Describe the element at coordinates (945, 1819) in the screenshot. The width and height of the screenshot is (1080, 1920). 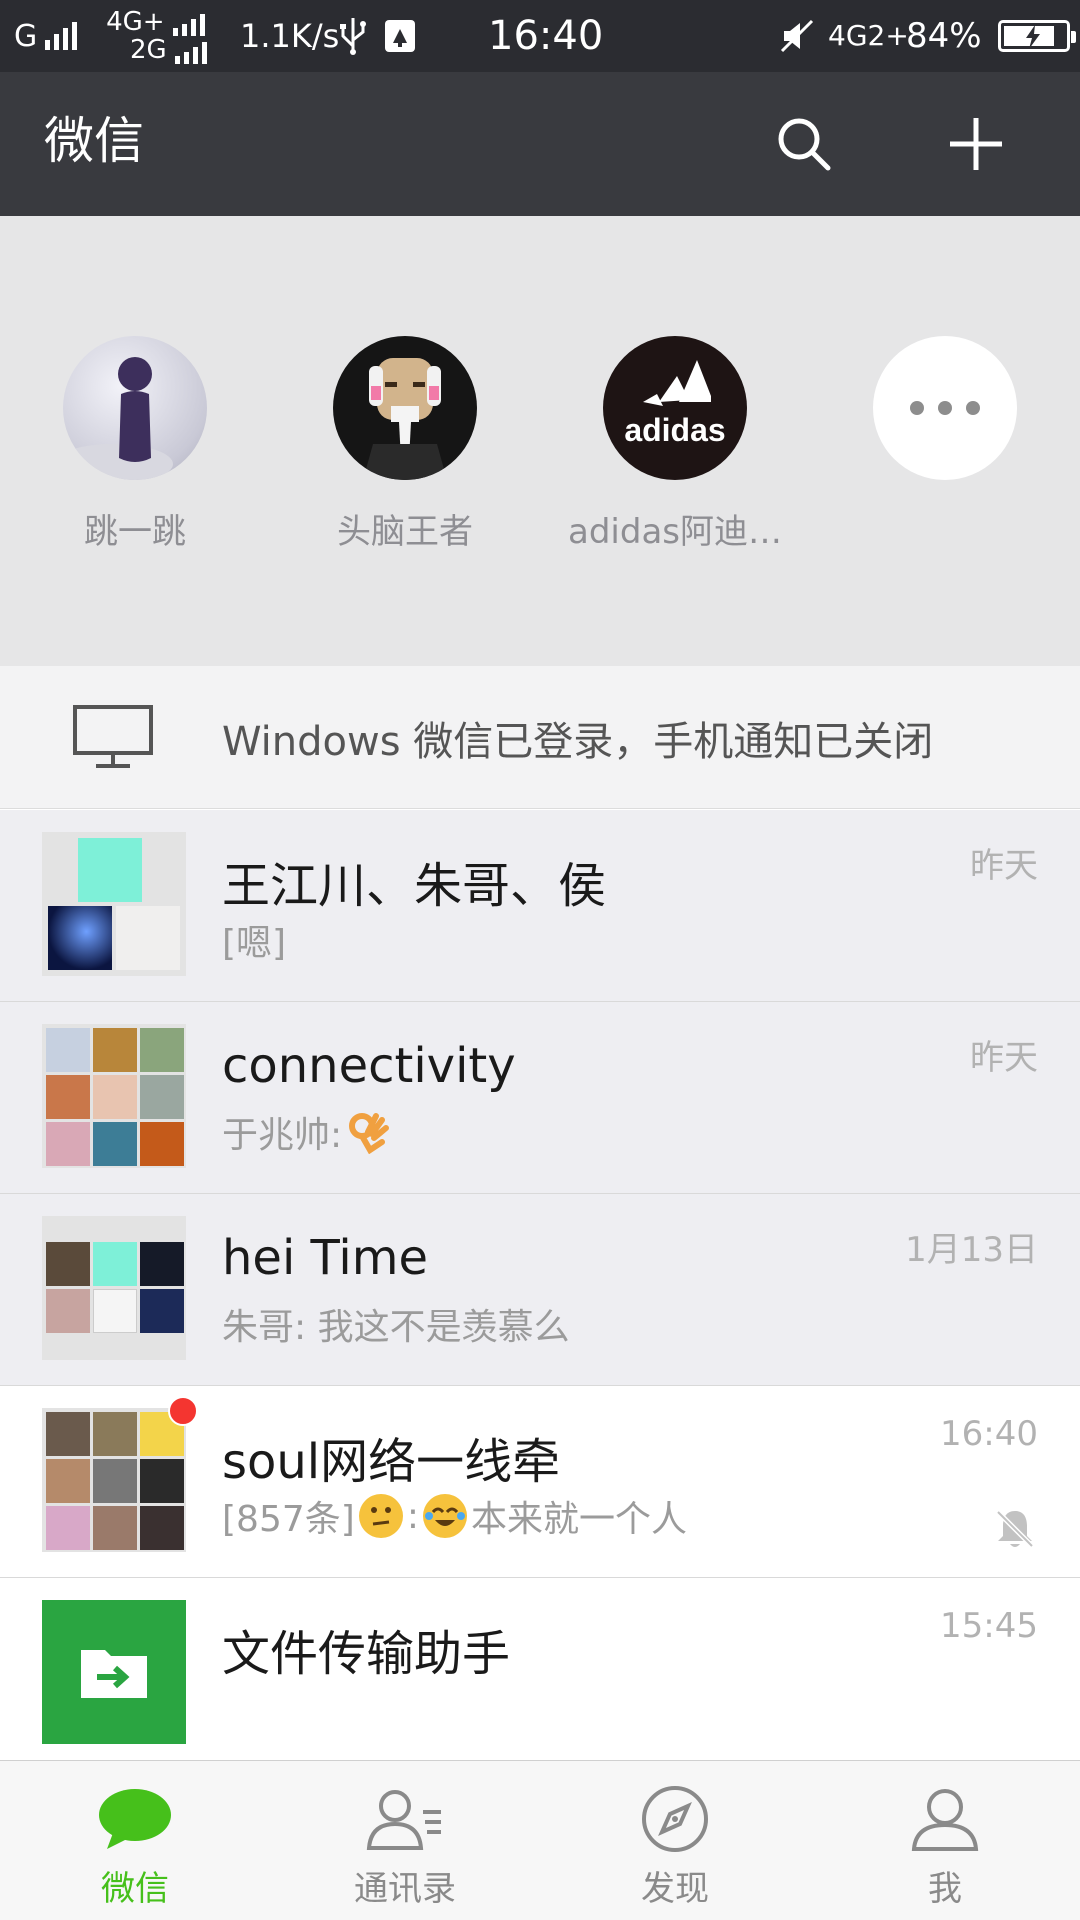
I see `person-icon` at that location.